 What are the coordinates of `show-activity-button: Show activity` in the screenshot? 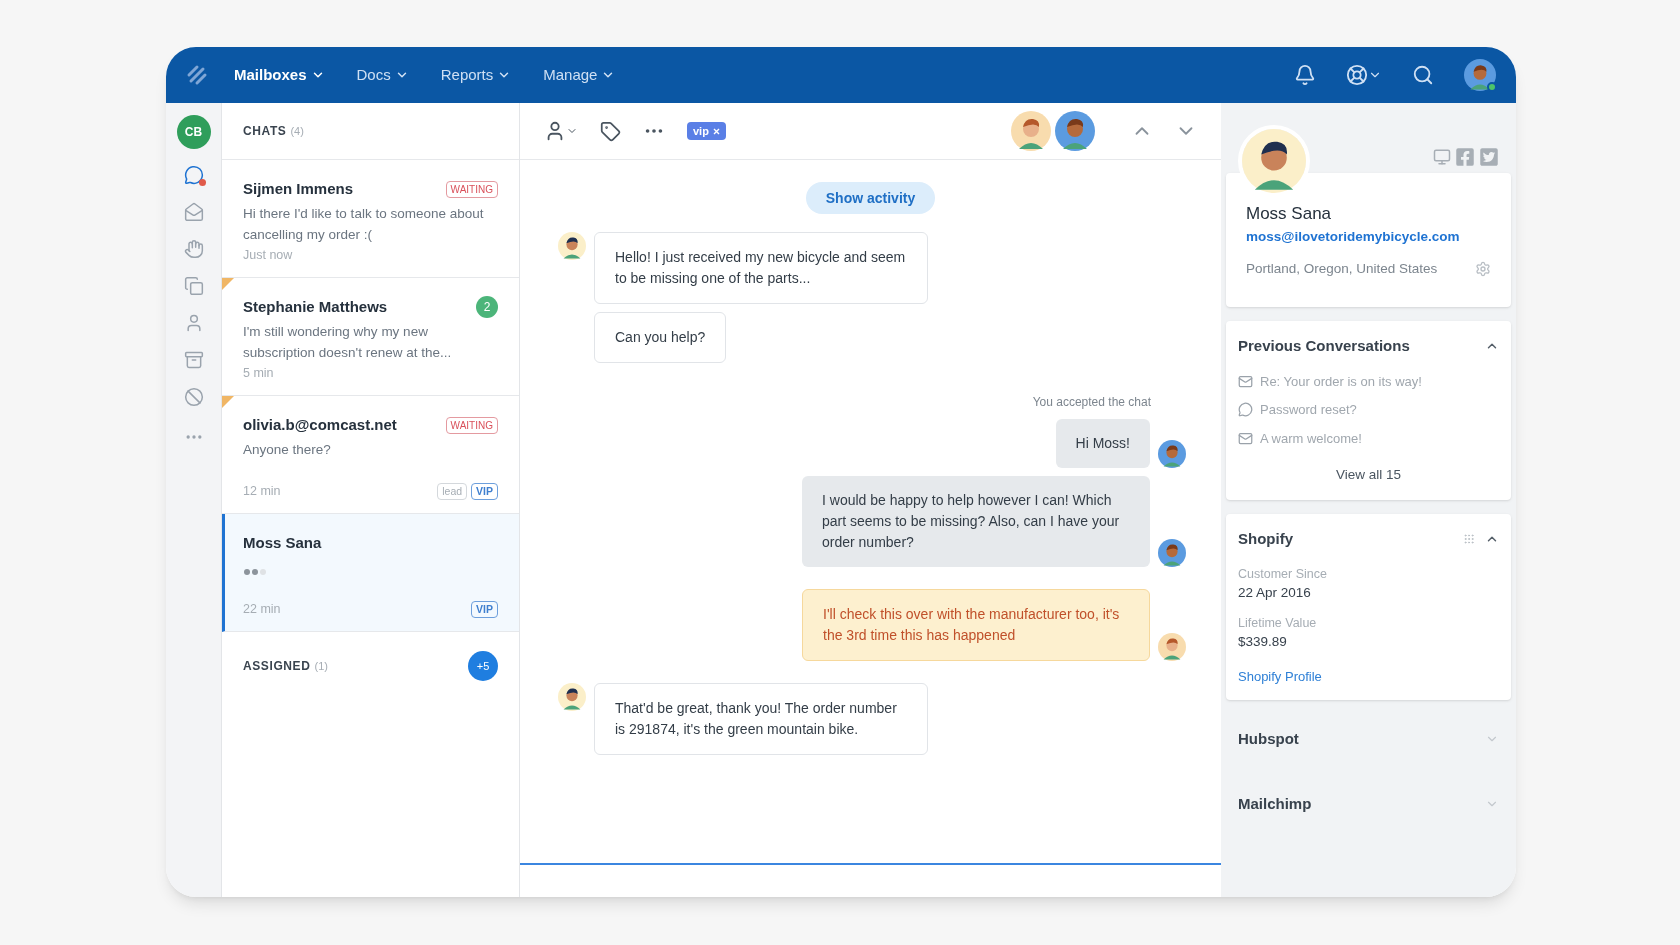 It's located at (870, 198).